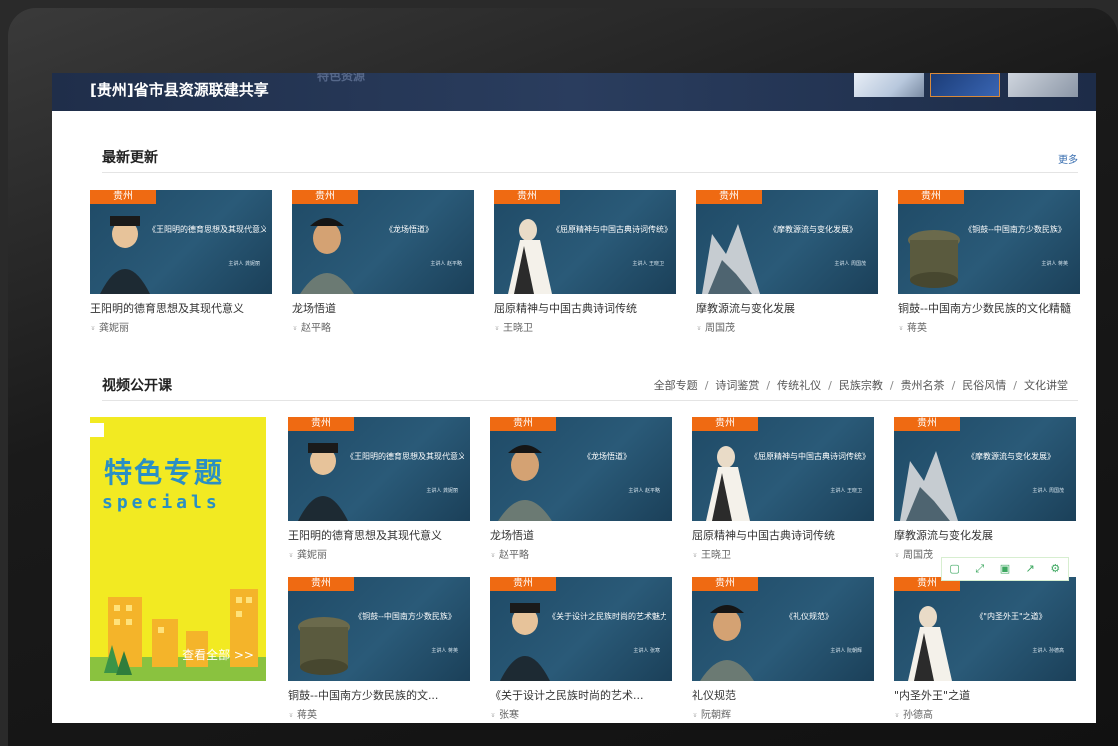 This screenshot has width=1118, height=746. Describe the element at coordinates (648, 264) in the screenshot. I see `cover-speaker: 主讲人 王晓卫` at that location.